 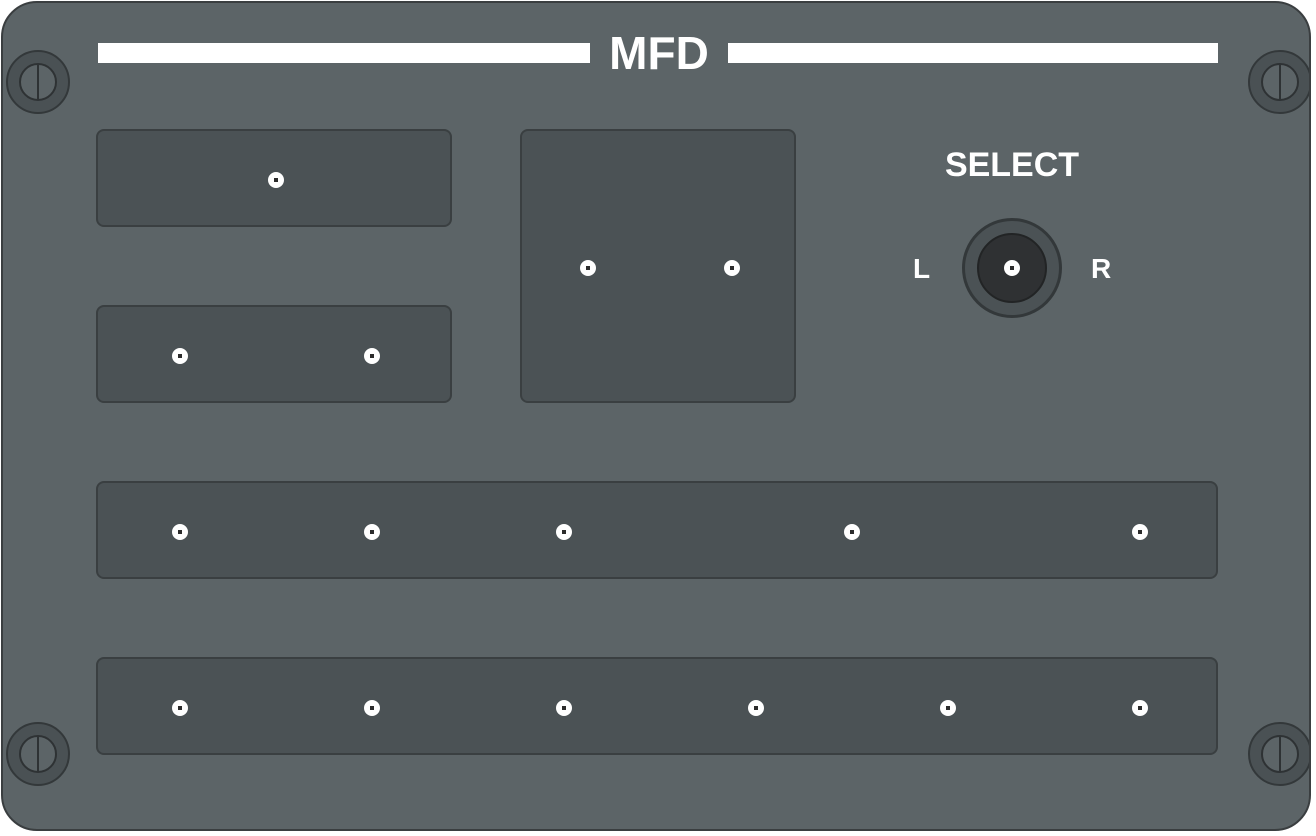 I want to click on select-knob-indicator, so click(x=1012, y=268).